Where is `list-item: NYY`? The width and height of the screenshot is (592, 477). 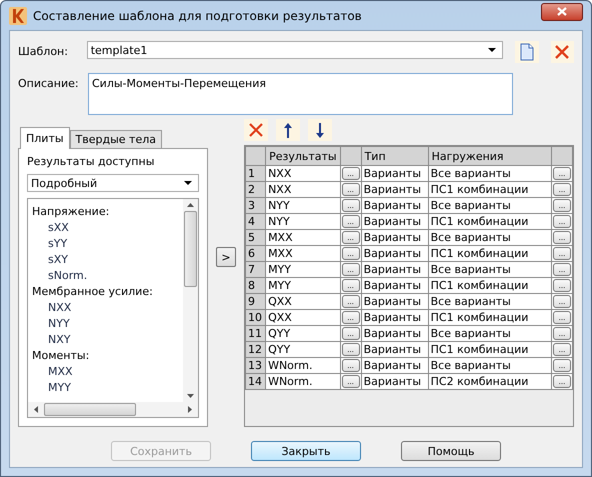
list-item: NYY is located at coordinates (59, 324).